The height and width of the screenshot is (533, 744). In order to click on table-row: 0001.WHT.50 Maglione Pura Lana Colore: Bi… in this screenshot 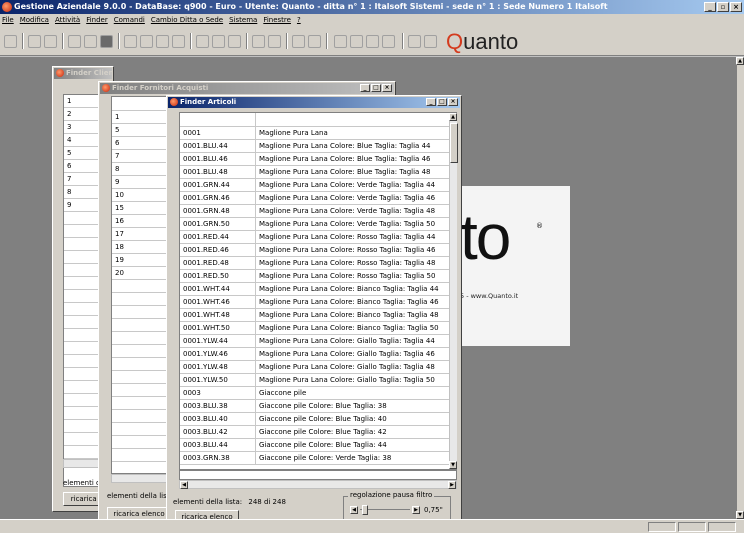, I will do `click(318, 328)`.